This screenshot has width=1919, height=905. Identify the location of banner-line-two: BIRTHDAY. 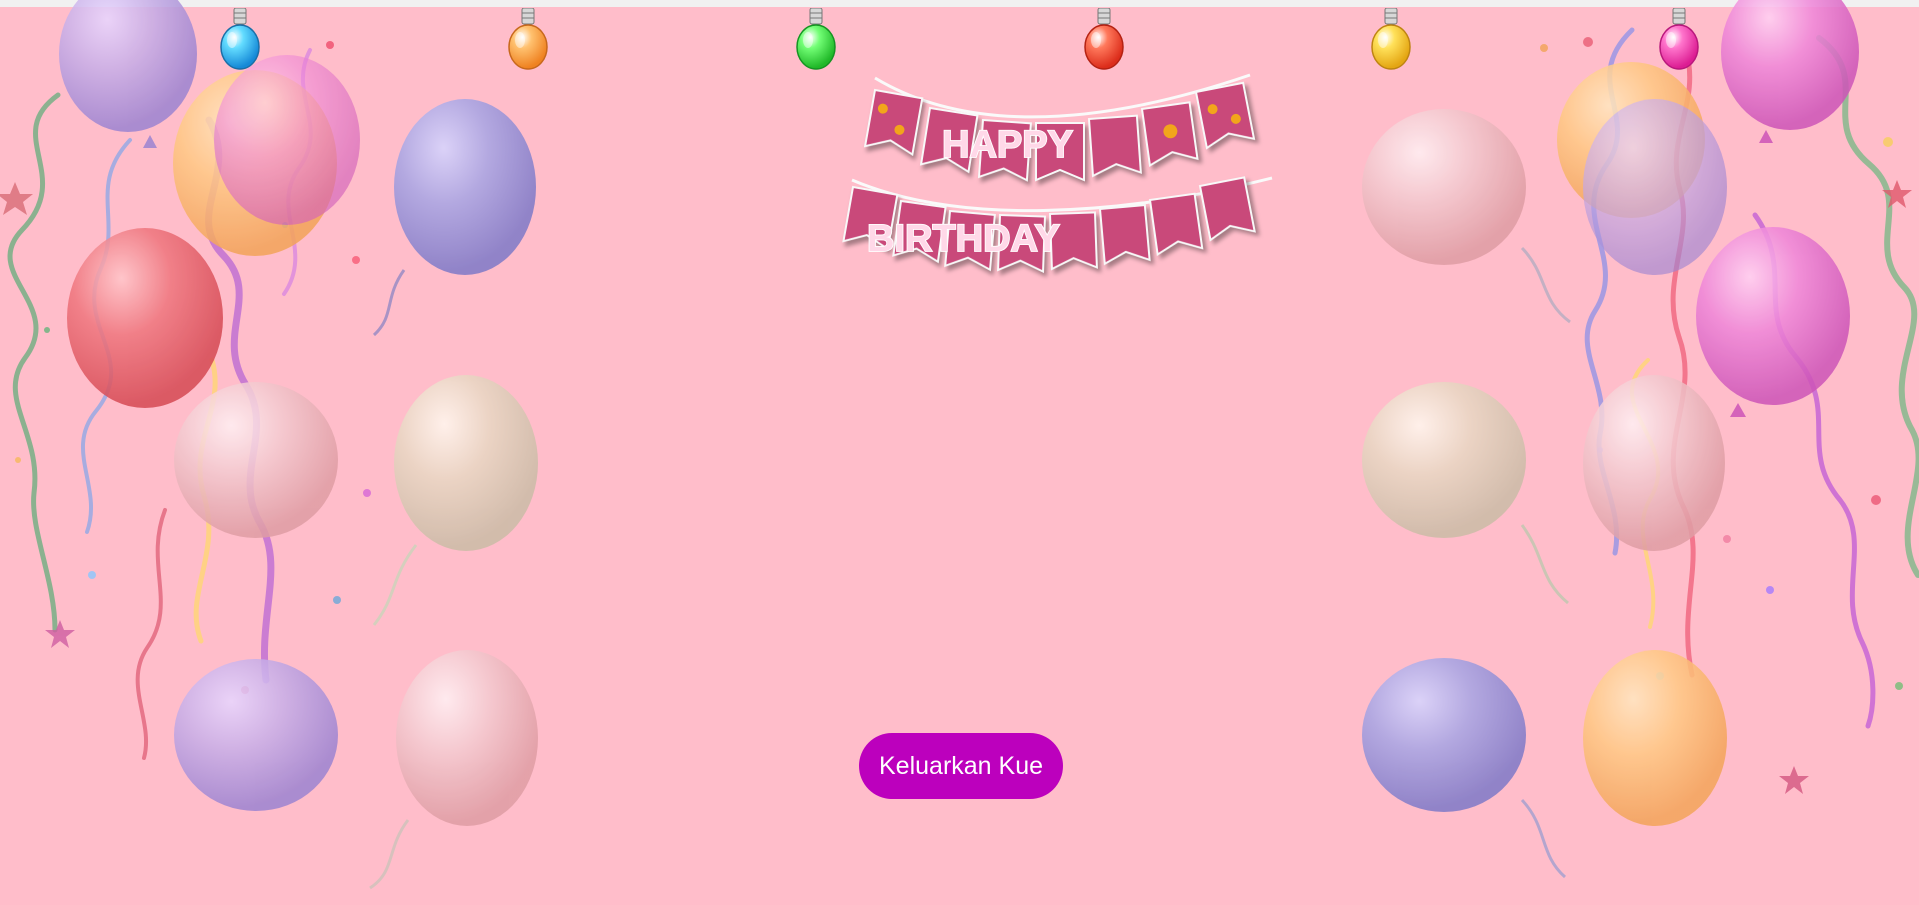
(963, 239).